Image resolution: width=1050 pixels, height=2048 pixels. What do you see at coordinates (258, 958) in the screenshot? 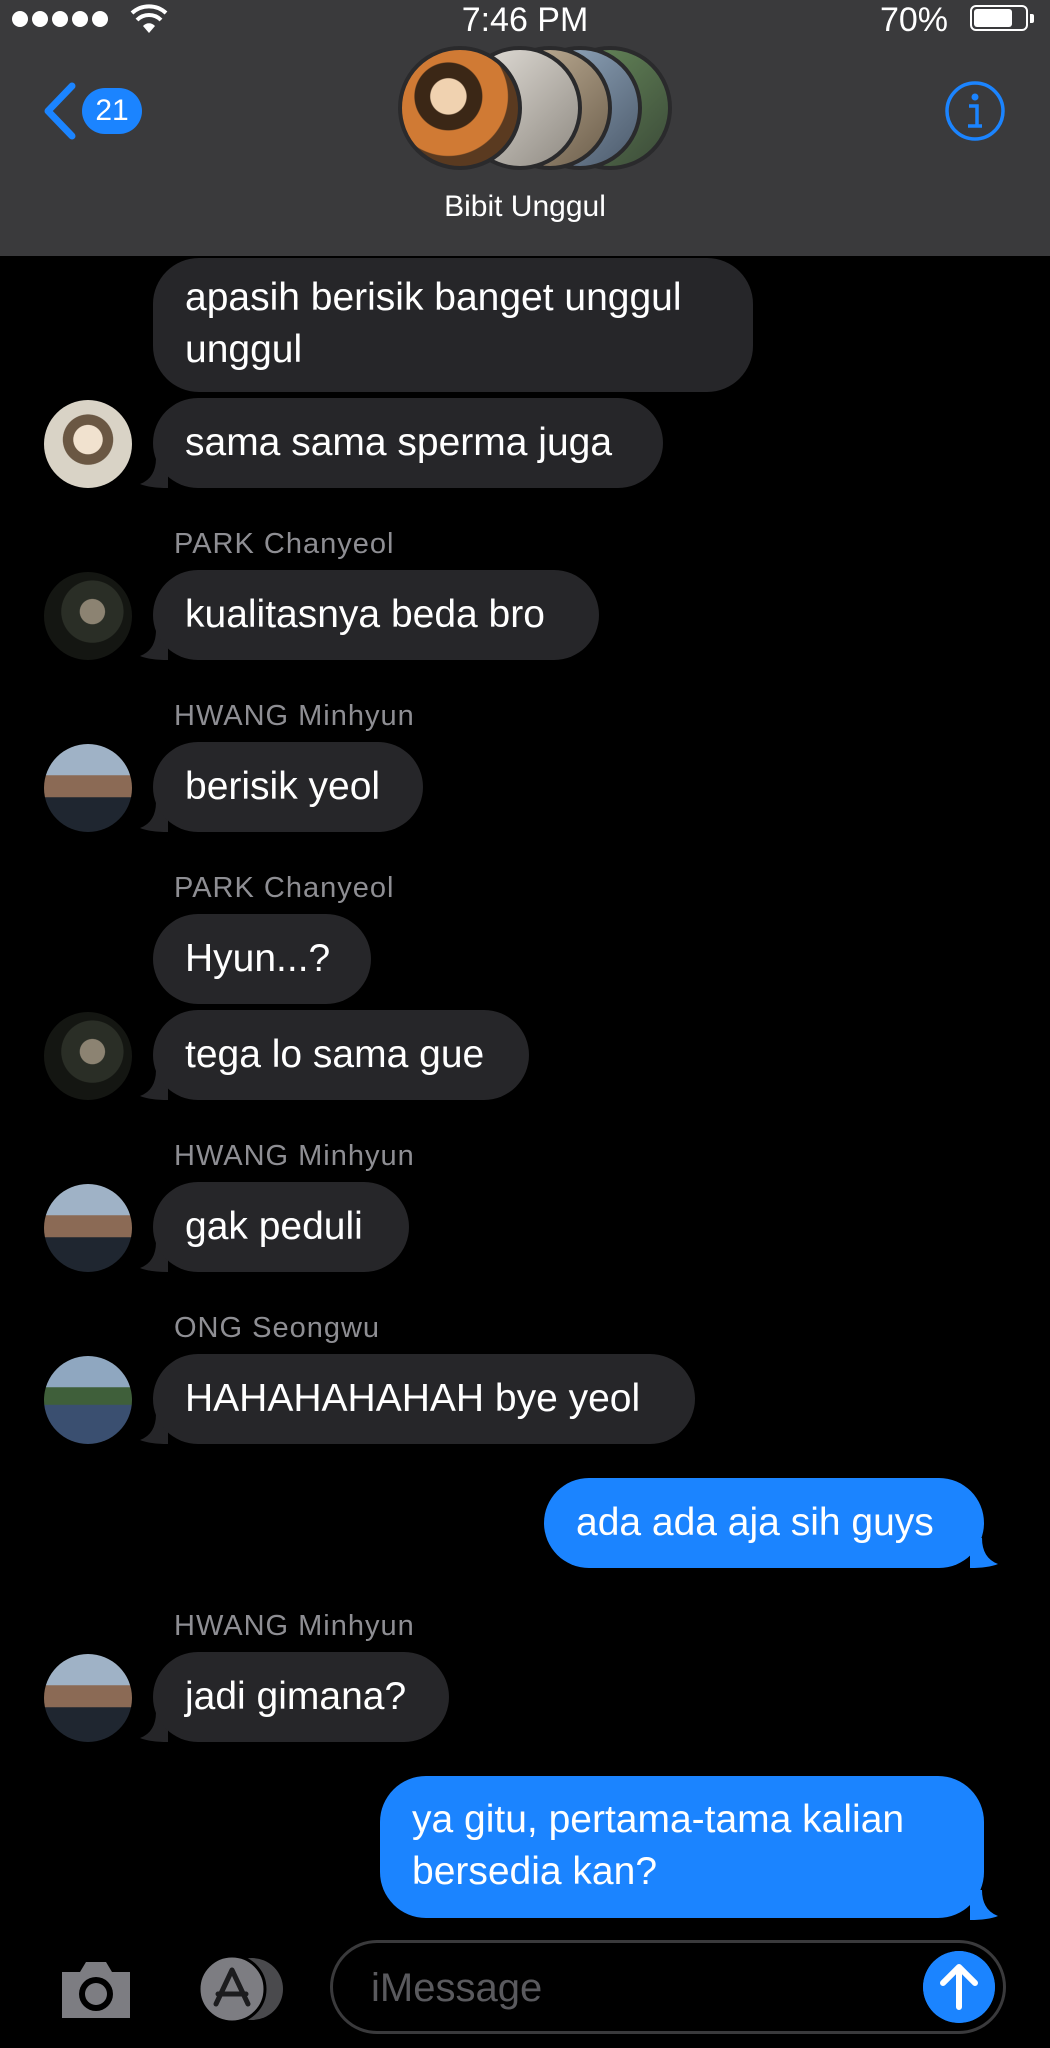
I see `message-text: Hyun...?` at bounding box center [258, 958].